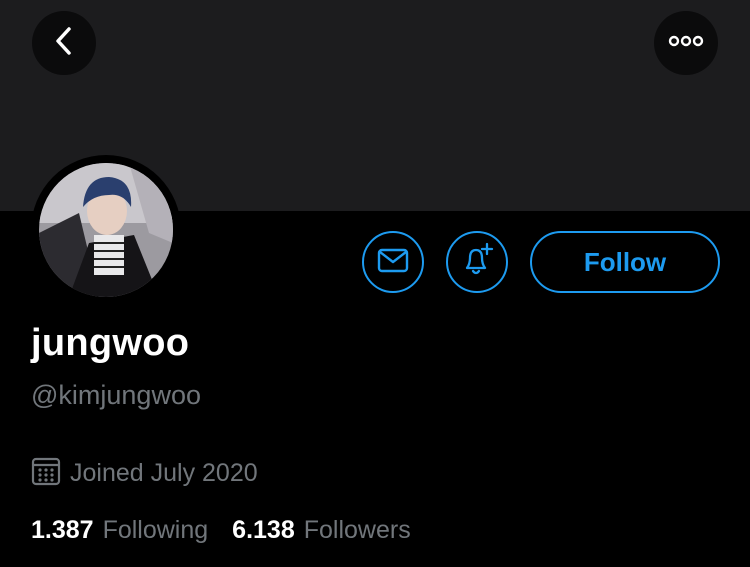 The image size is (750, 567). I want to click on more-options-button, so click(686, 43).